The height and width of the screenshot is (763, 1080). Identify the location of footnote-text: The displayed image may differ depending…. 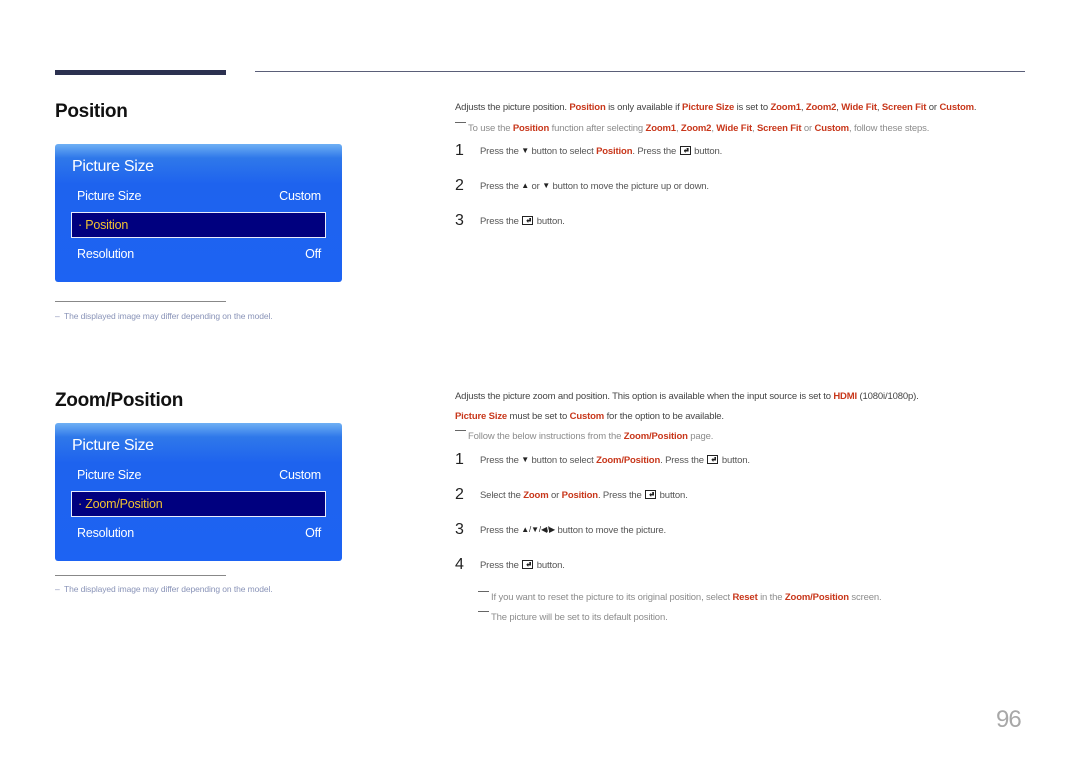
(168, 589).